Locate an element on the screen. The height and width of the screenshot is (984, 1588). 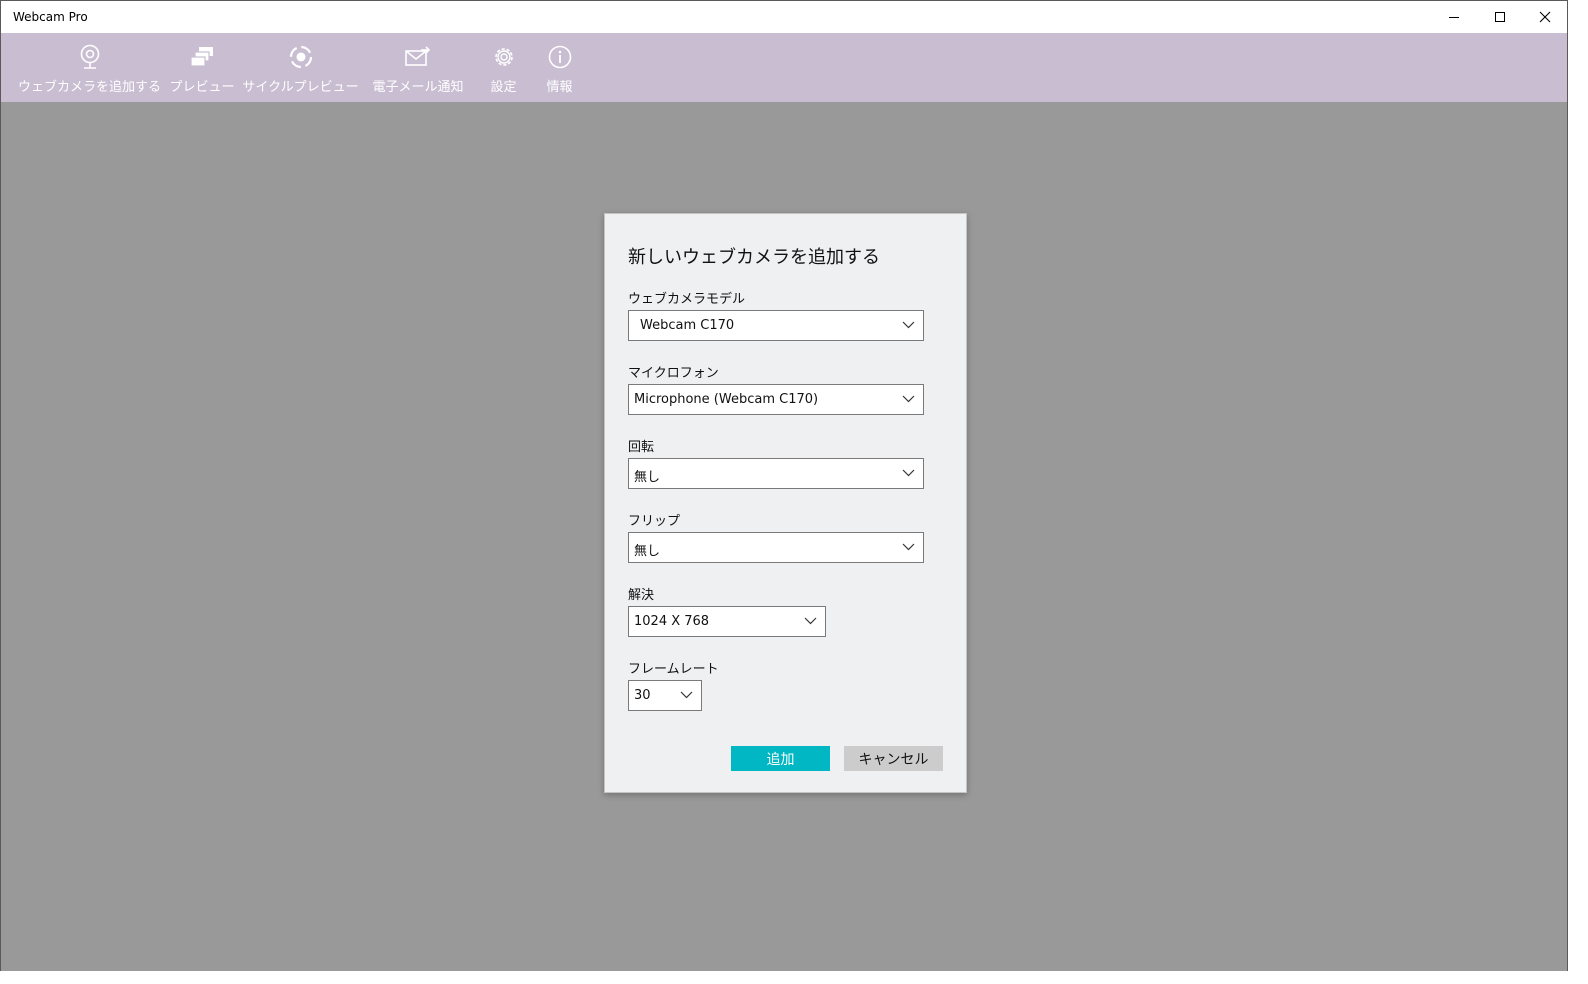
dialog-title: 新しいウェブカメラを追加する is located at coordinates (754, 257).